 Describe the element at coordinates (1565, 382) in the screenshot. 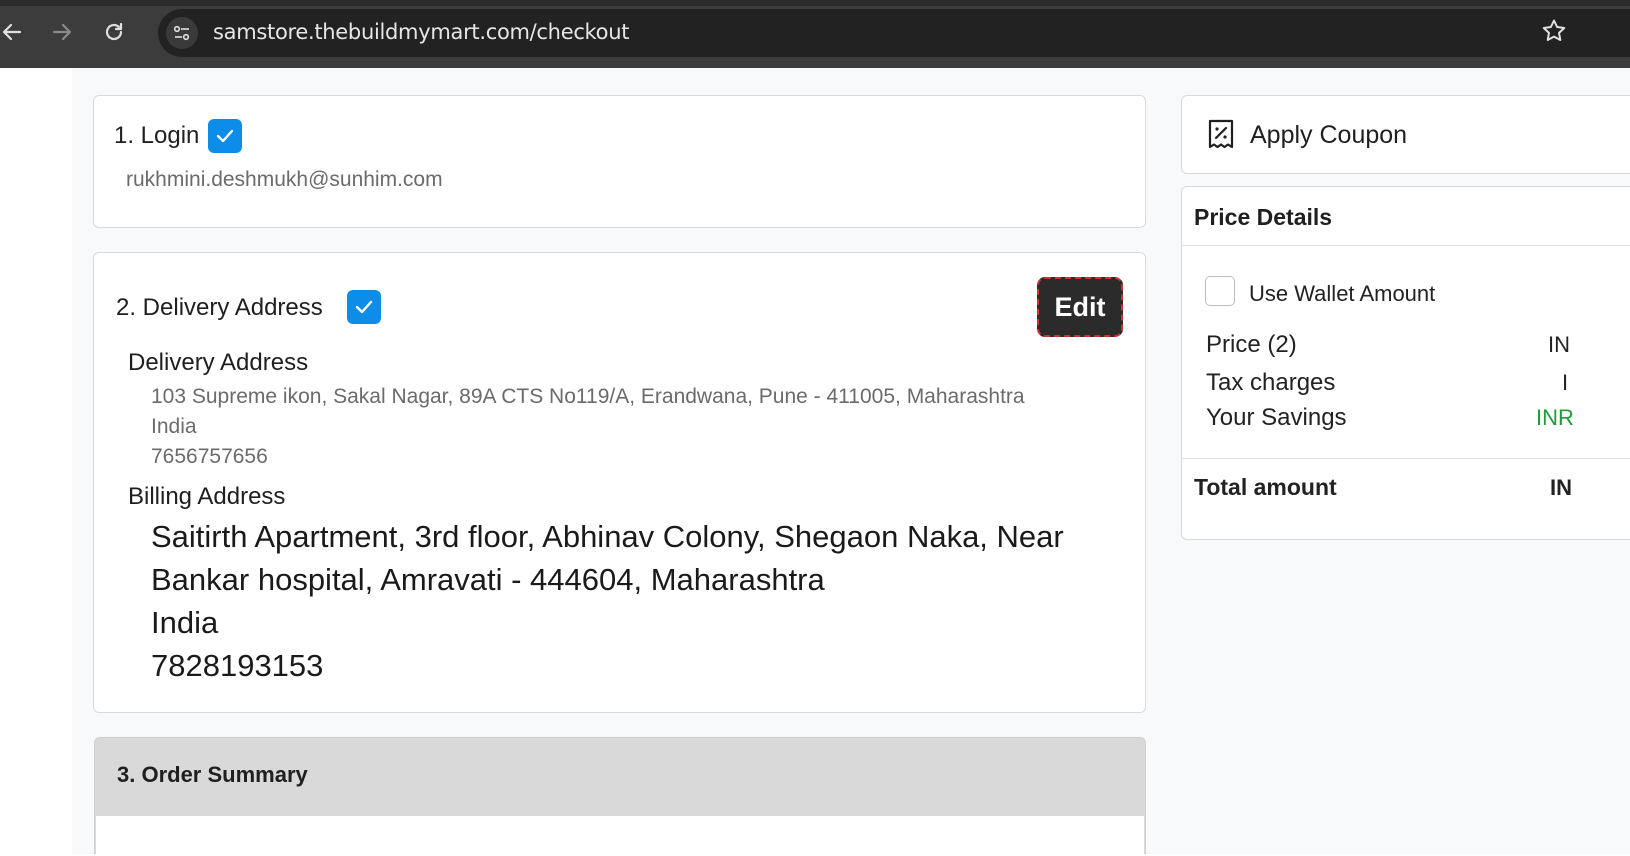

I see `tax-value: I` at that location.